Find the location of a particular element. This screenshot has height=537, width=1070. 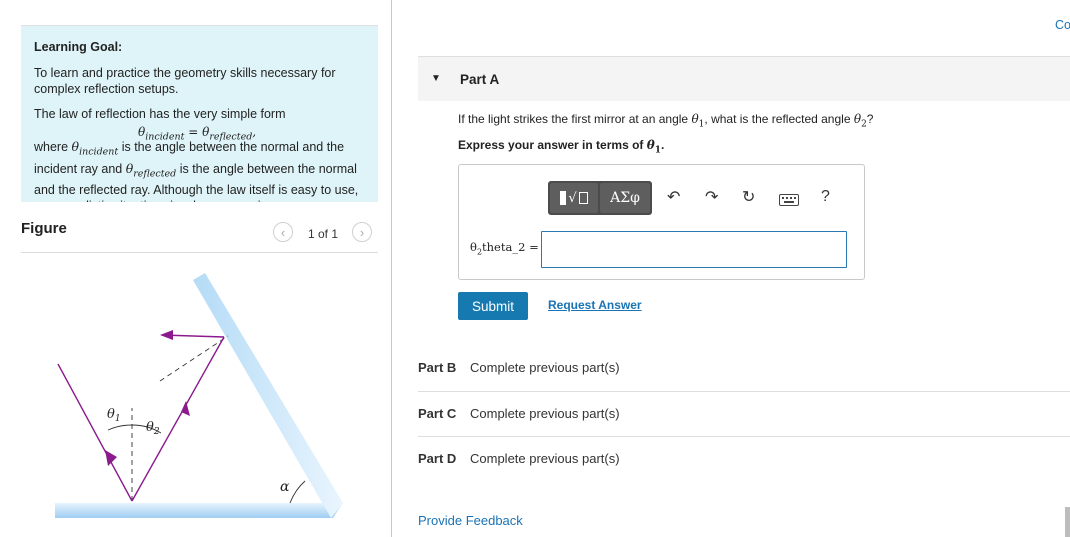

question-theta1-glyph: θ is located at coordinates (695, 119).